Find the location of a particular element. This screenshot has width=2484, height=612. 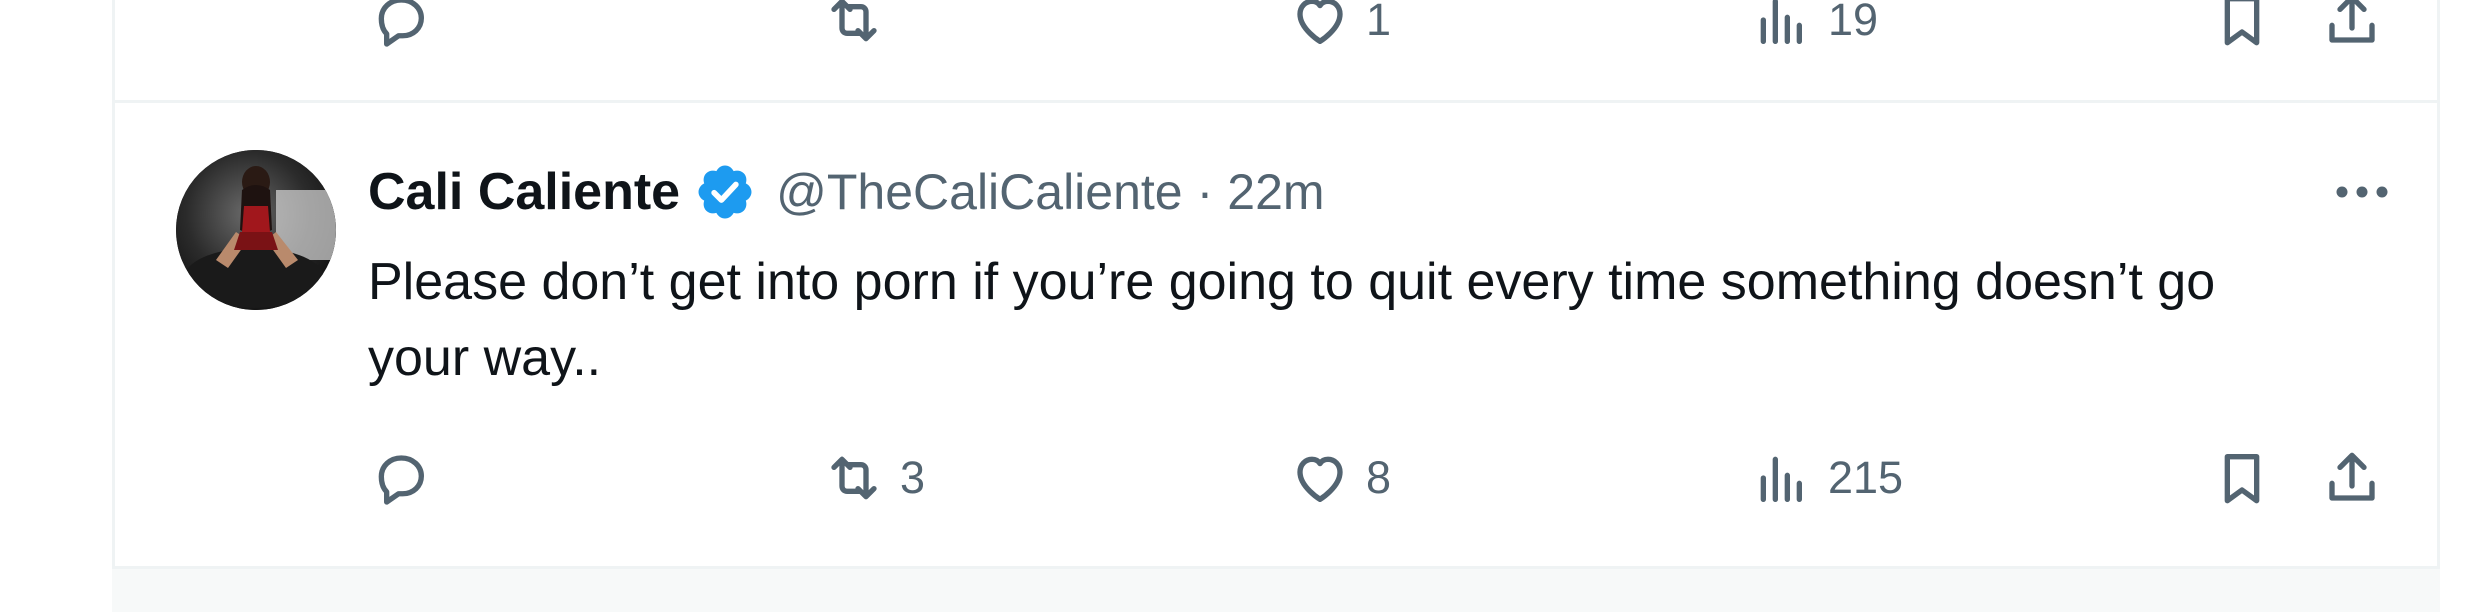

timestamp: 22m is located at coordinates (1275, 192).